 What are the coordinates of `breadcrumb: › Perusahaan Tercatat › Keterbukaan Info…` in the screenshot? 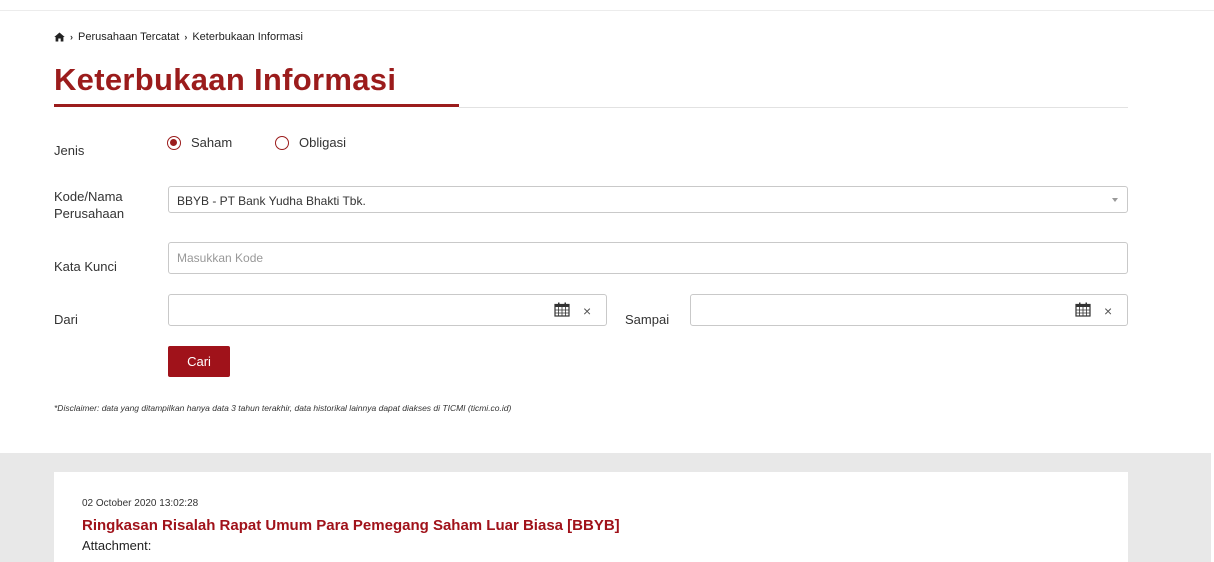 It's located at (178, 37).